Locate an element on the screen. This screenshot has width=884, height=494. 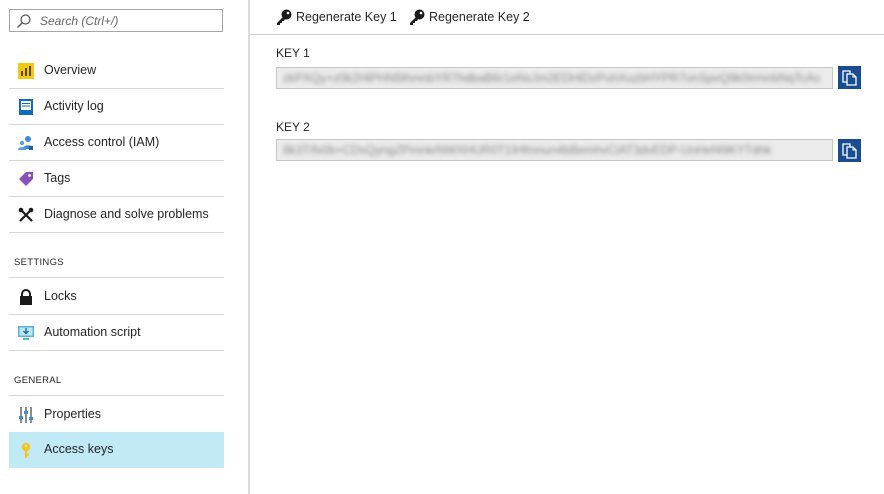
properties-icon is located at coordinates (26, 415).